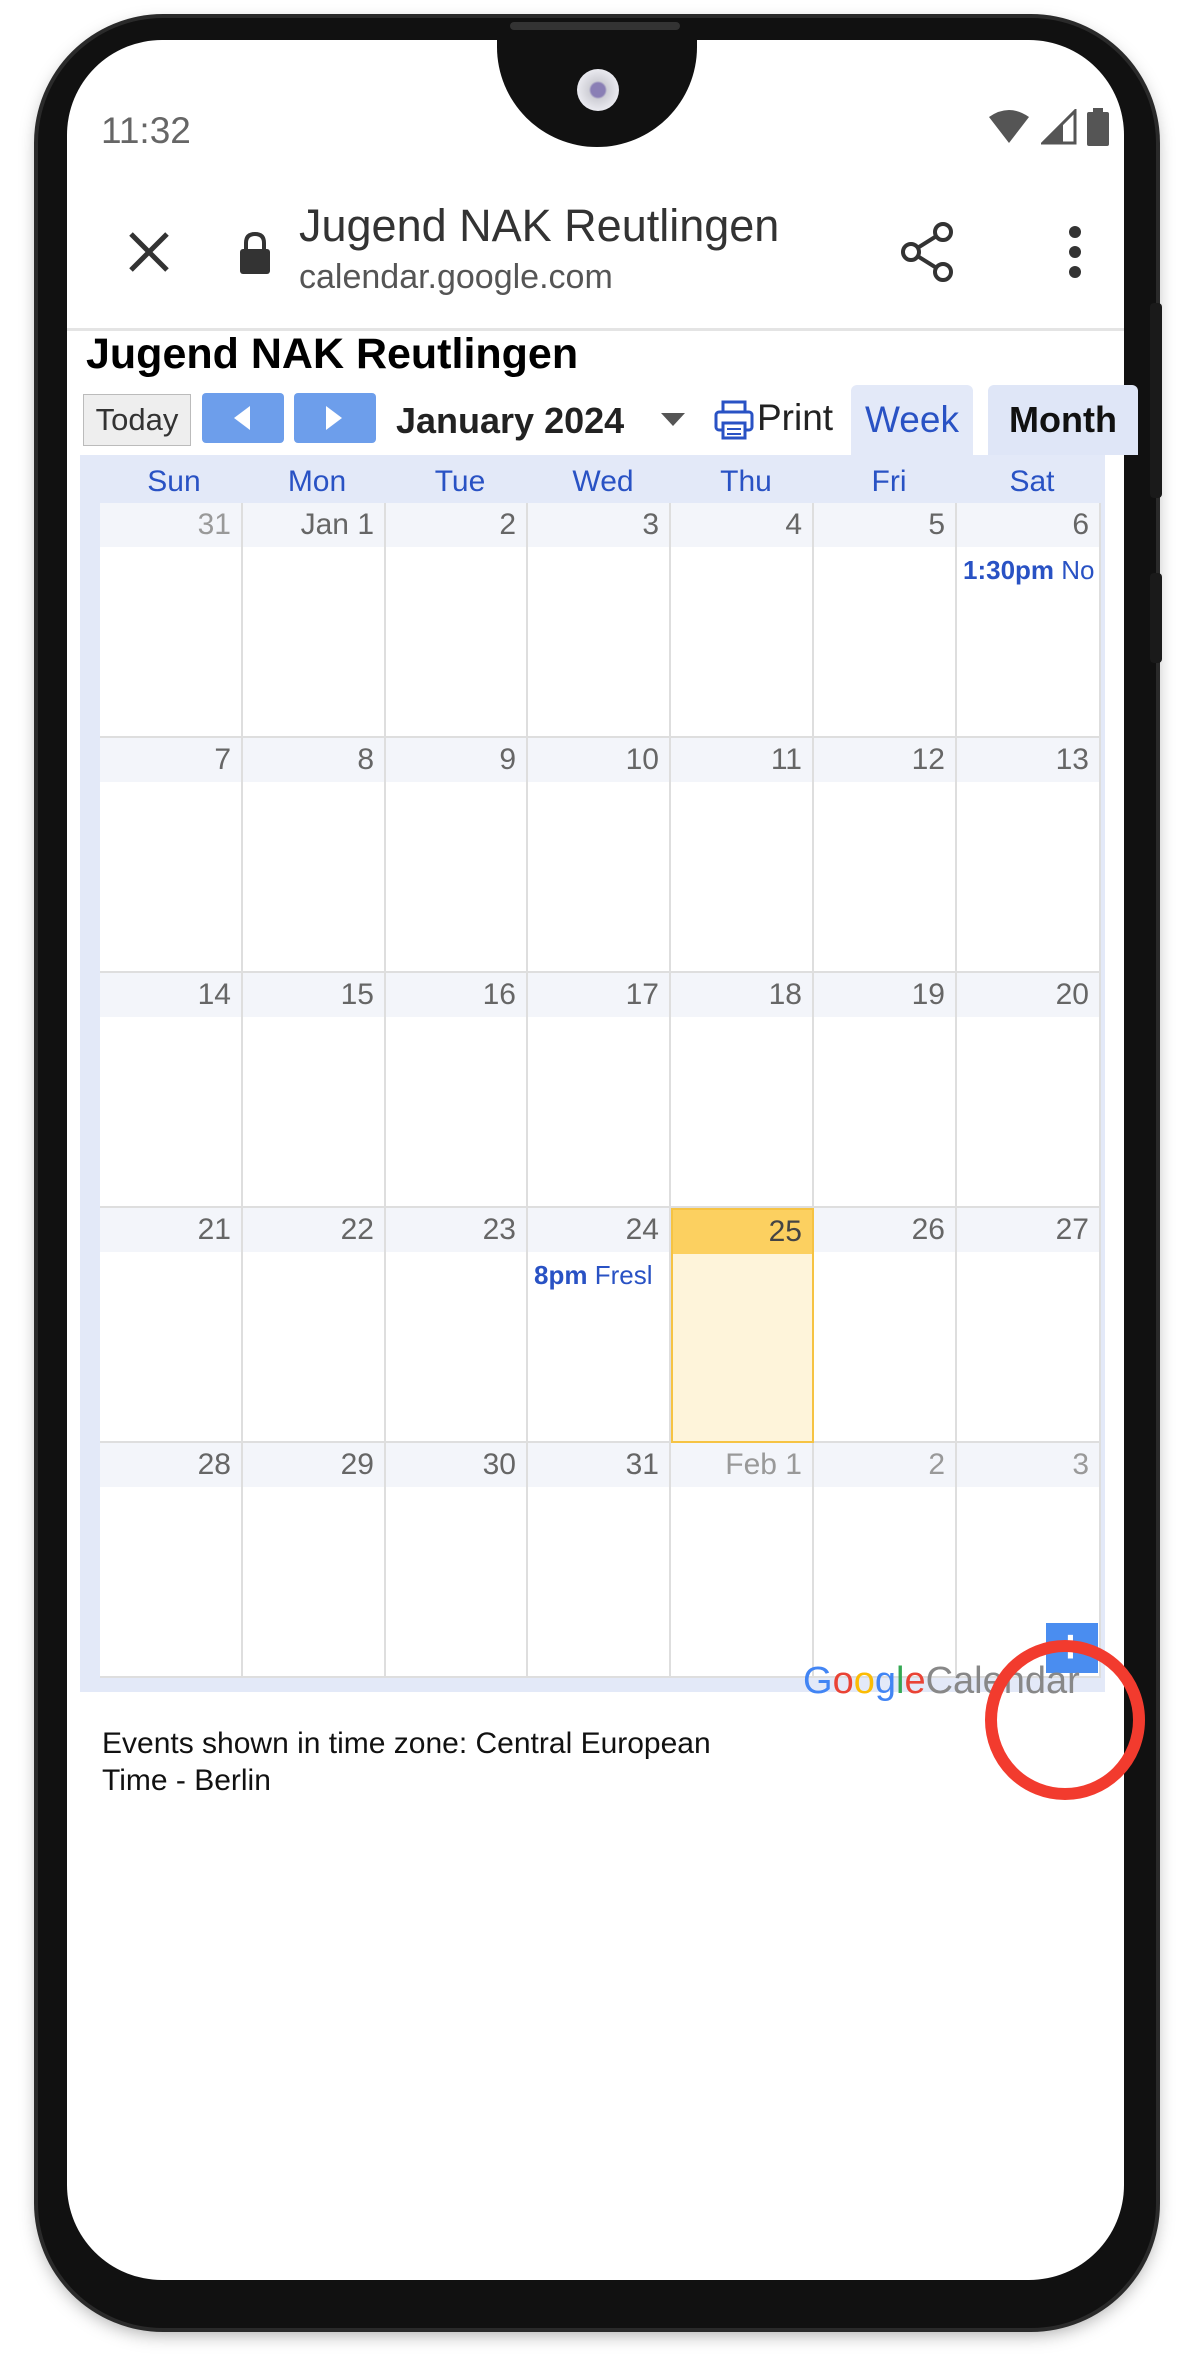 This screenshot has height=2363, width=1189. I want to click on camera-icon, so click(598, 90).